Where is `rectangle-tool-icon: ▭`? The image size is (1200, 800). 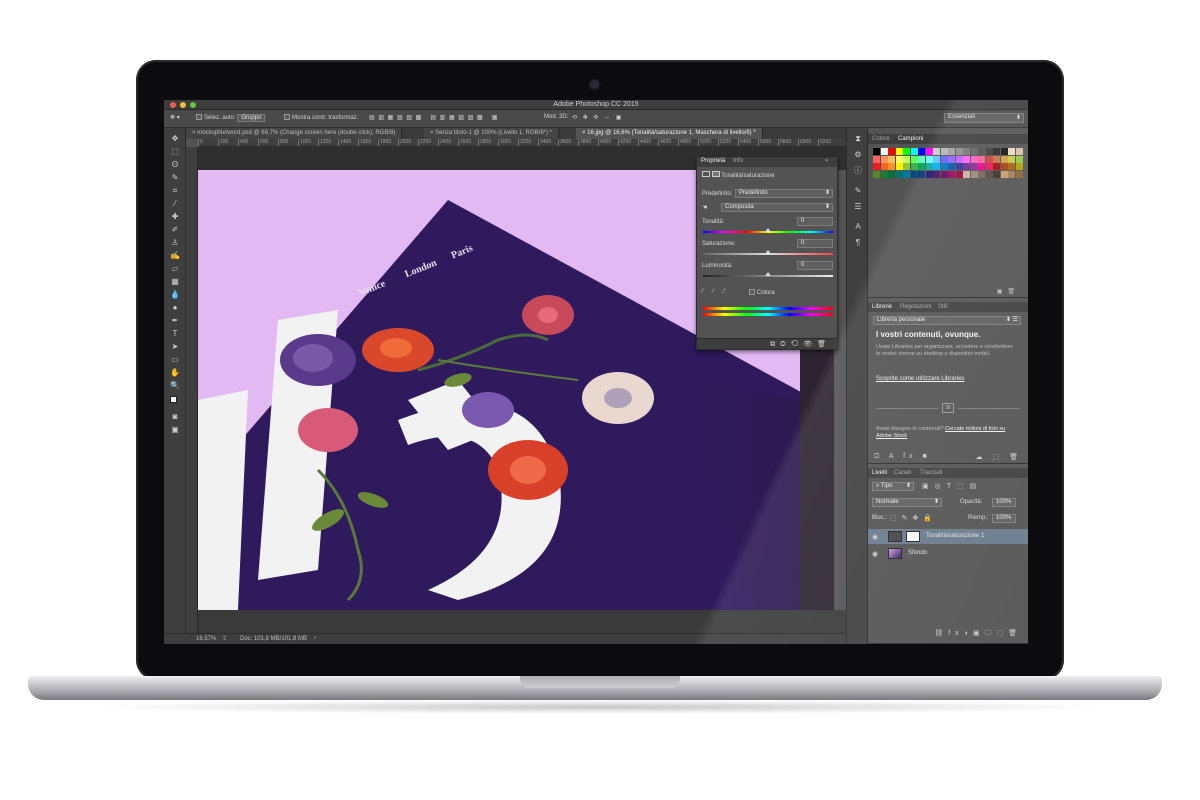
rectangle-tool-icon: ▭ is located at coordinates (175, 360).